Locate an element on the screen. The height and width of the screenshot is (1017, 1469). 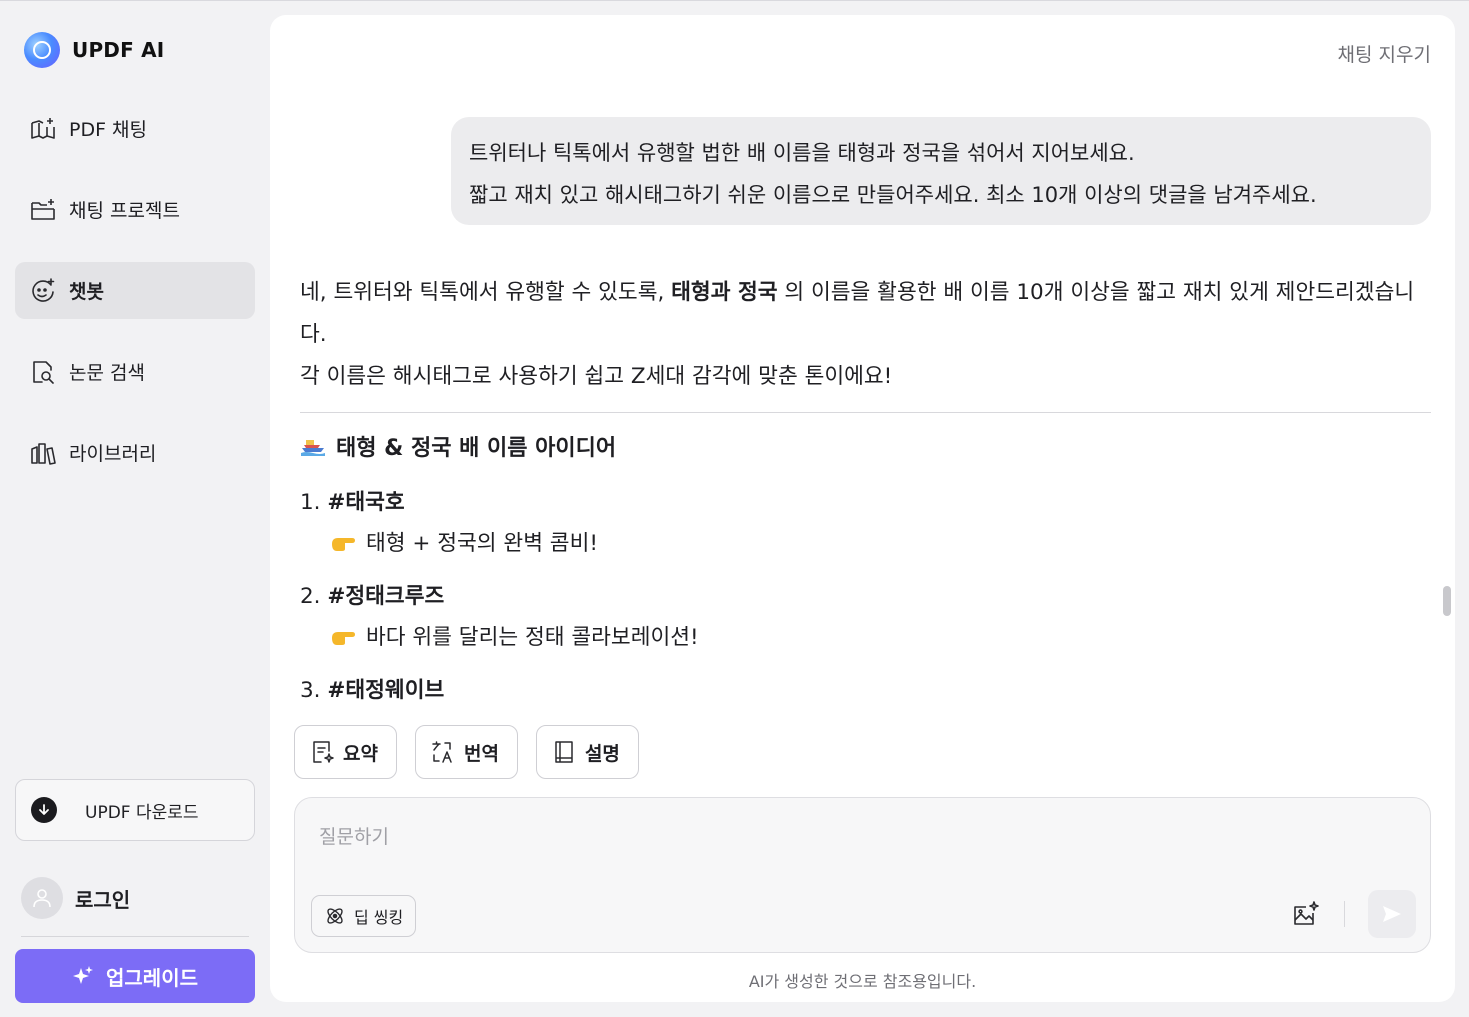
quick-actions: 요약 번역 설명 is located at coordinates (475, 752).